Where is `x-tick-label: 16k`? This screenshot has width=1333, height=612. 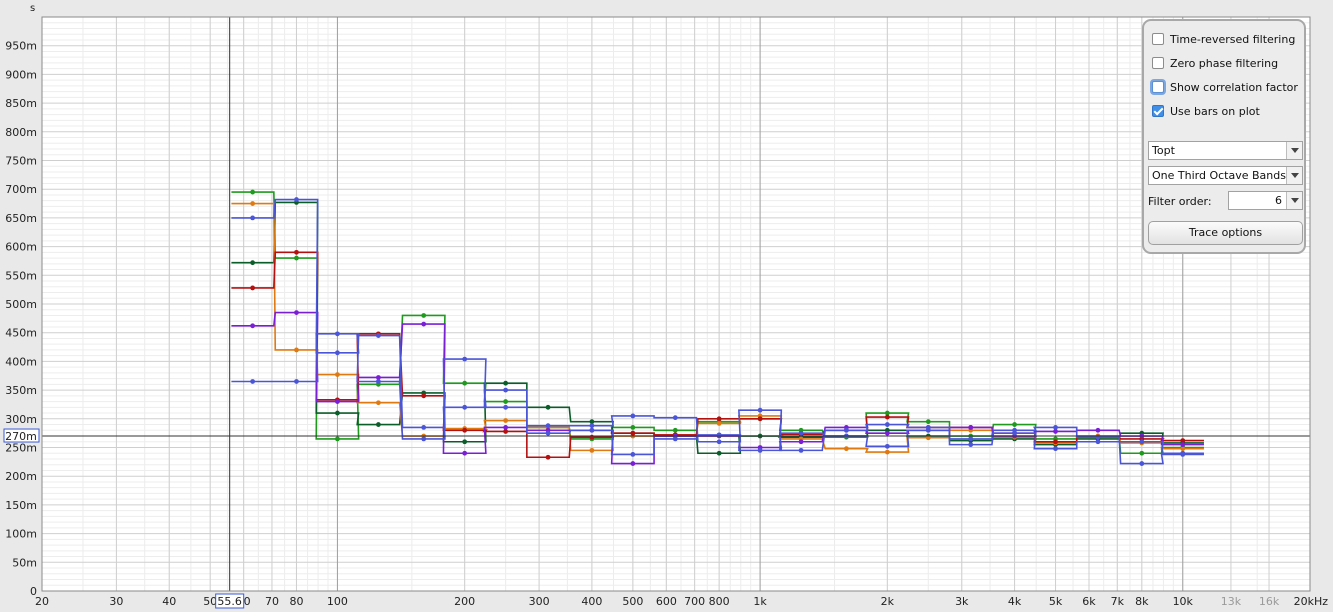
x-tick-label: 16k is located at coordinates (1269, 601).